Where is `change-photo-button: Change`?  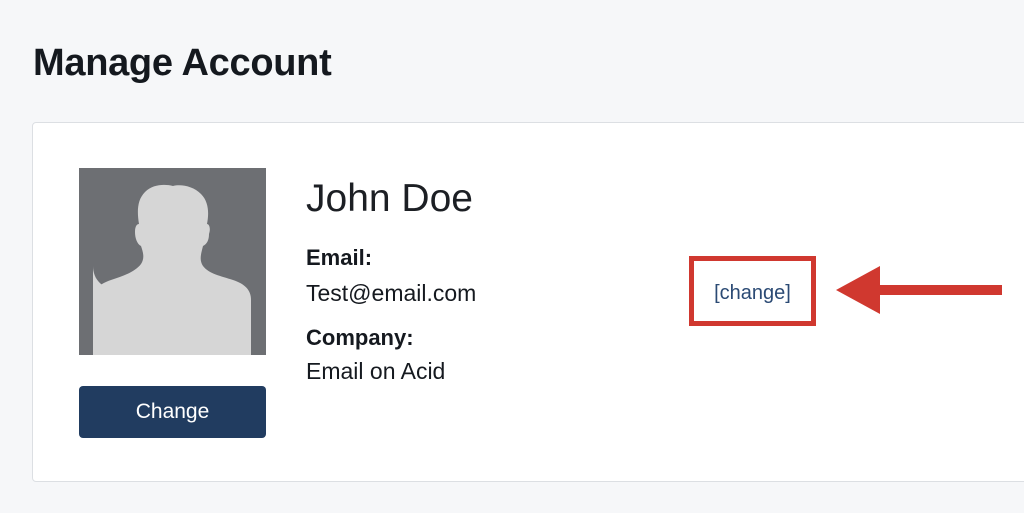 change-photo-button: Change is located at coordinates (172, 412).